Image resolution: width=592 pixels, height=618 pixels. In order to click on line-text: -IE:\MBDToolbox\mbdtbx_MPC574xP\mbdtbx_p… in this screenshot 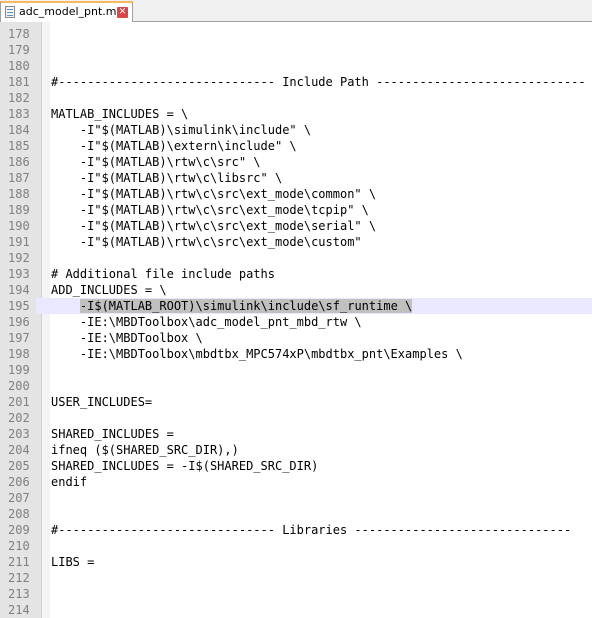, I will do `click(257, 354)`.